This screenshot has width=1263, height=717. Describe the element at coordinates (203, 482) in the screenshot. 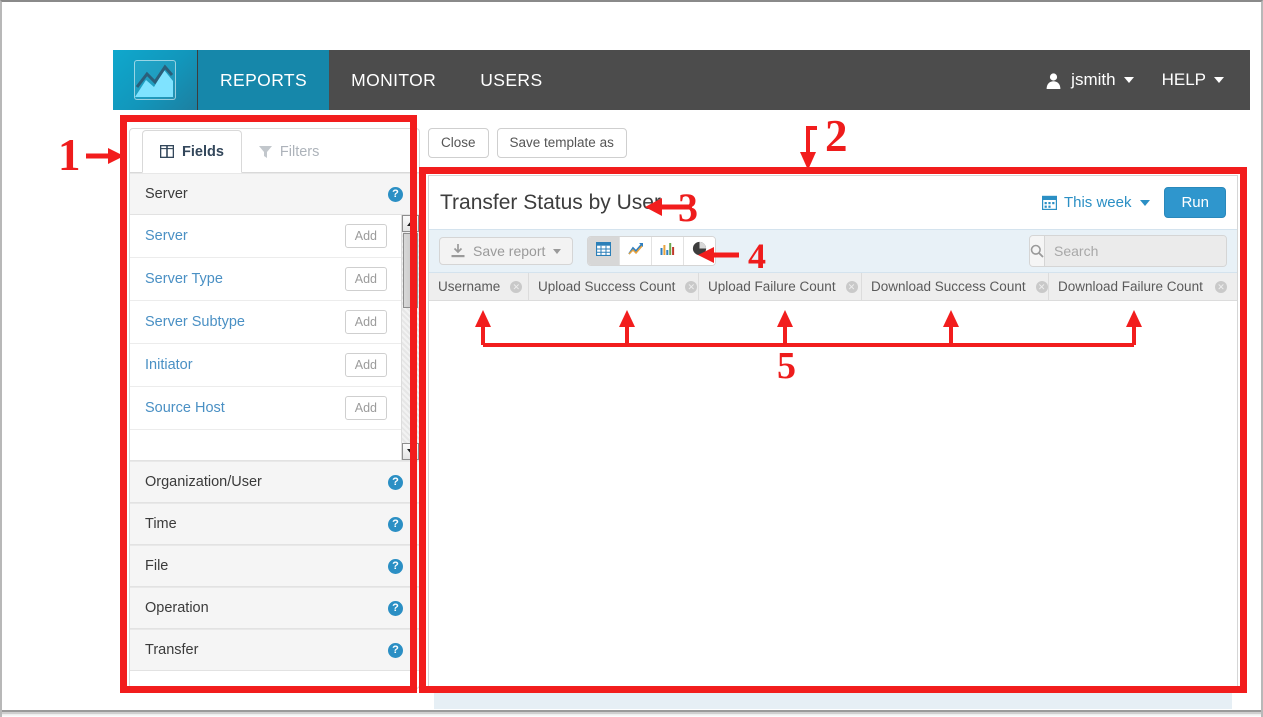

I see `field-group-organization-user-label: Organization/User` at that location.